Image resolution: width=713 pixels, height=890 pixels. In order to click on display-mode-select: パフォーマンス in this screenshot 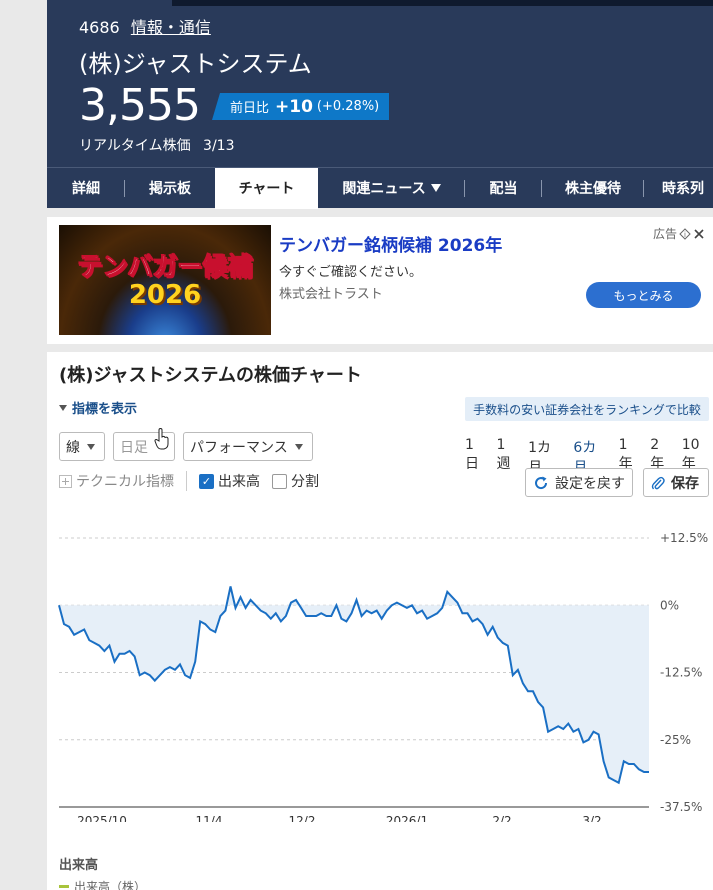, I will do `click(248, 446)`.